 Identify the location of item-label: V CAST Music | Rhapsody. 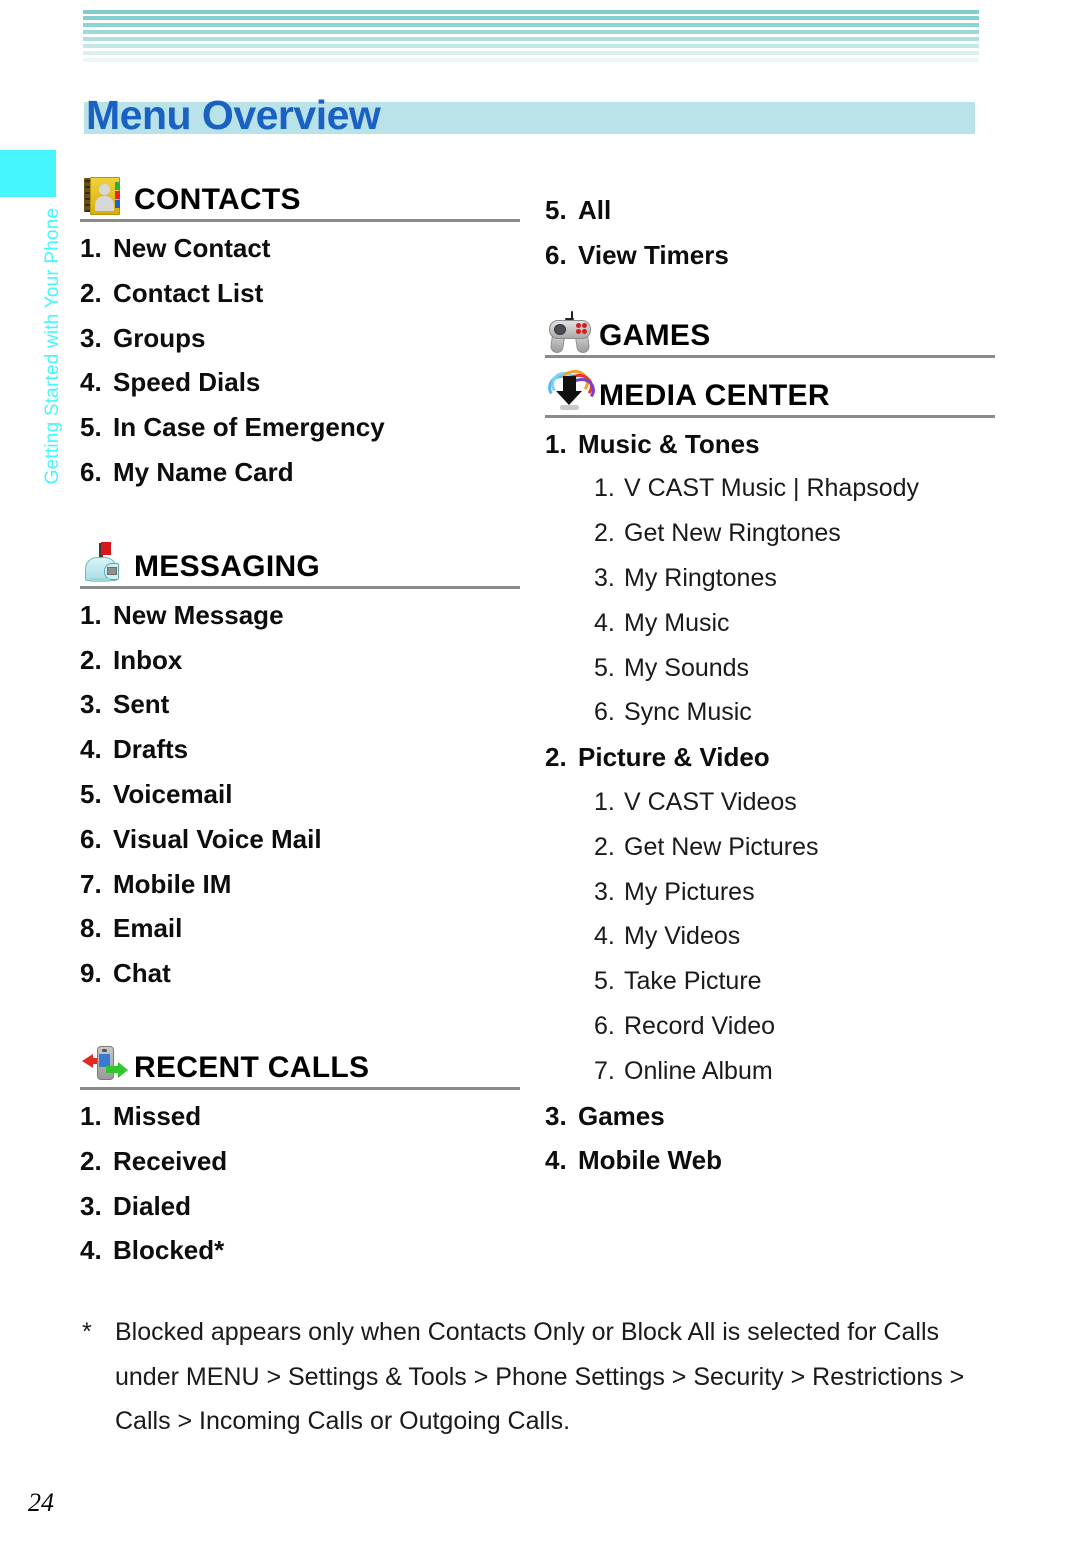
(772, 488).